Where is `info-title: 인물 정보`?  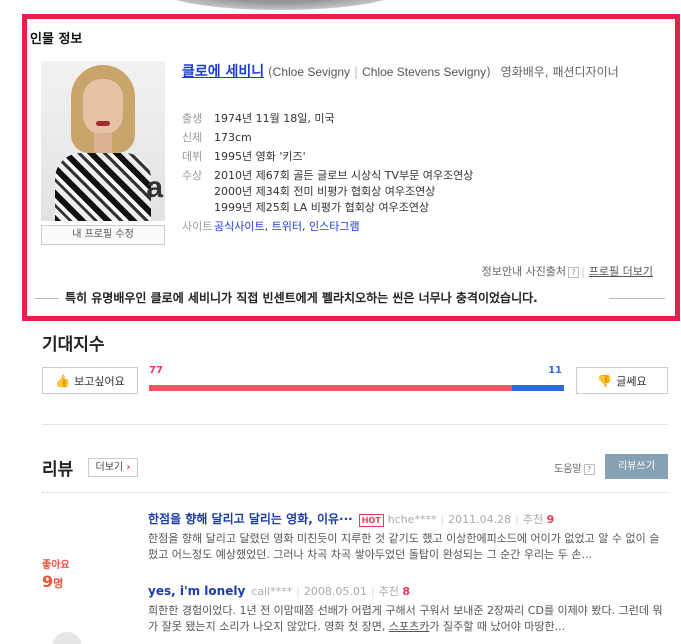
info-title: 인물 정보 is located at coordinates (56, 39).